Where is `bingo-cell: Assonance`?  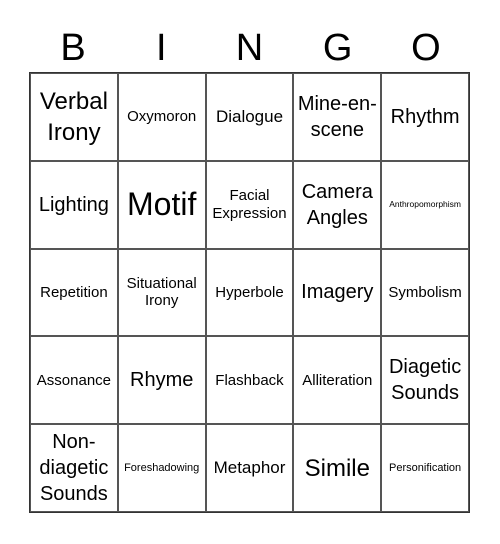 bingo-cell: Assonance is located at coordinates (74, 380).